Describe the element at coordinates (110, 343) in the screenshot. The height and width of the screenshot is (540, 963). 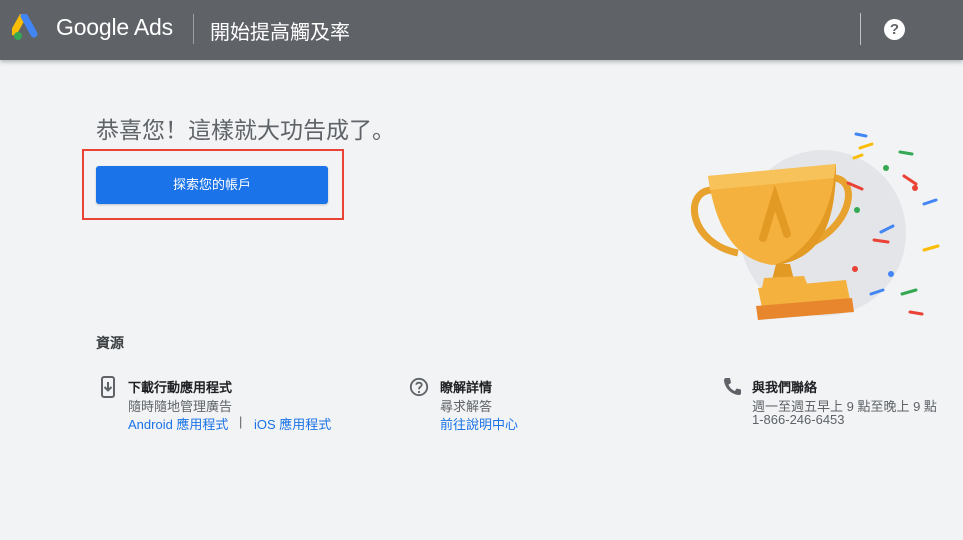
I see `resources-title: 資源` at that location.